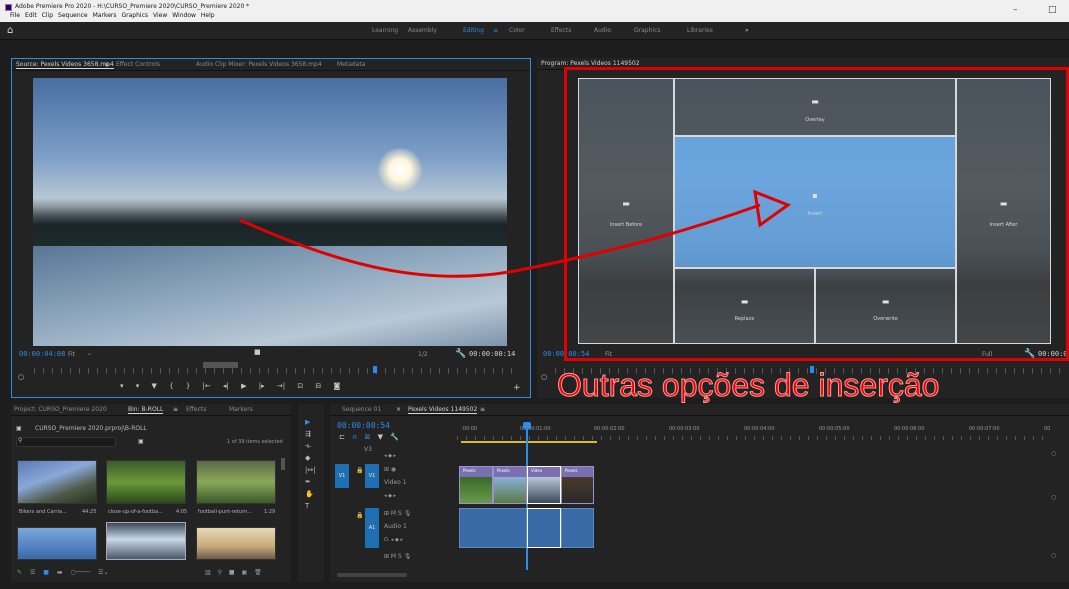 Image resolution: width=1069 pixels, height=589 pixels. What do you see at coordinates (699, 410) in the screenshot?
I see `timeline-tabs: Sequence 01 × Pexels Videos 1149502 ≡` at bounding box center [699, 410].